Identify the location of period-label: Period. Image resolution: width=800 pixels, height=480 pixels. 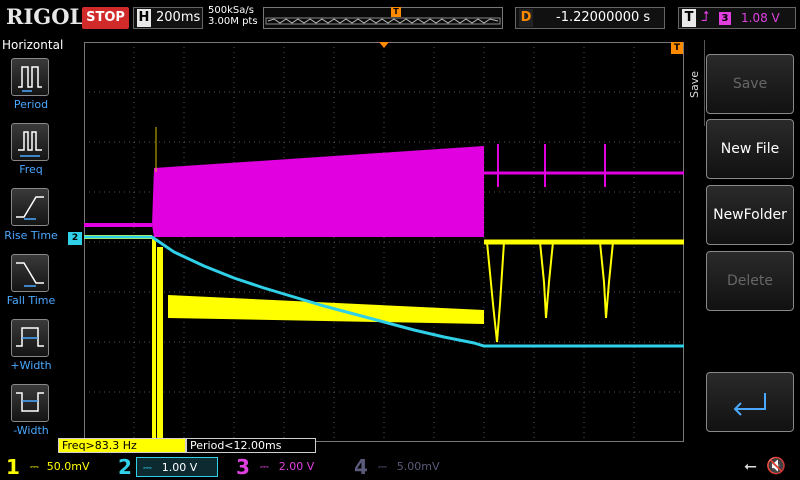
(31, 104).